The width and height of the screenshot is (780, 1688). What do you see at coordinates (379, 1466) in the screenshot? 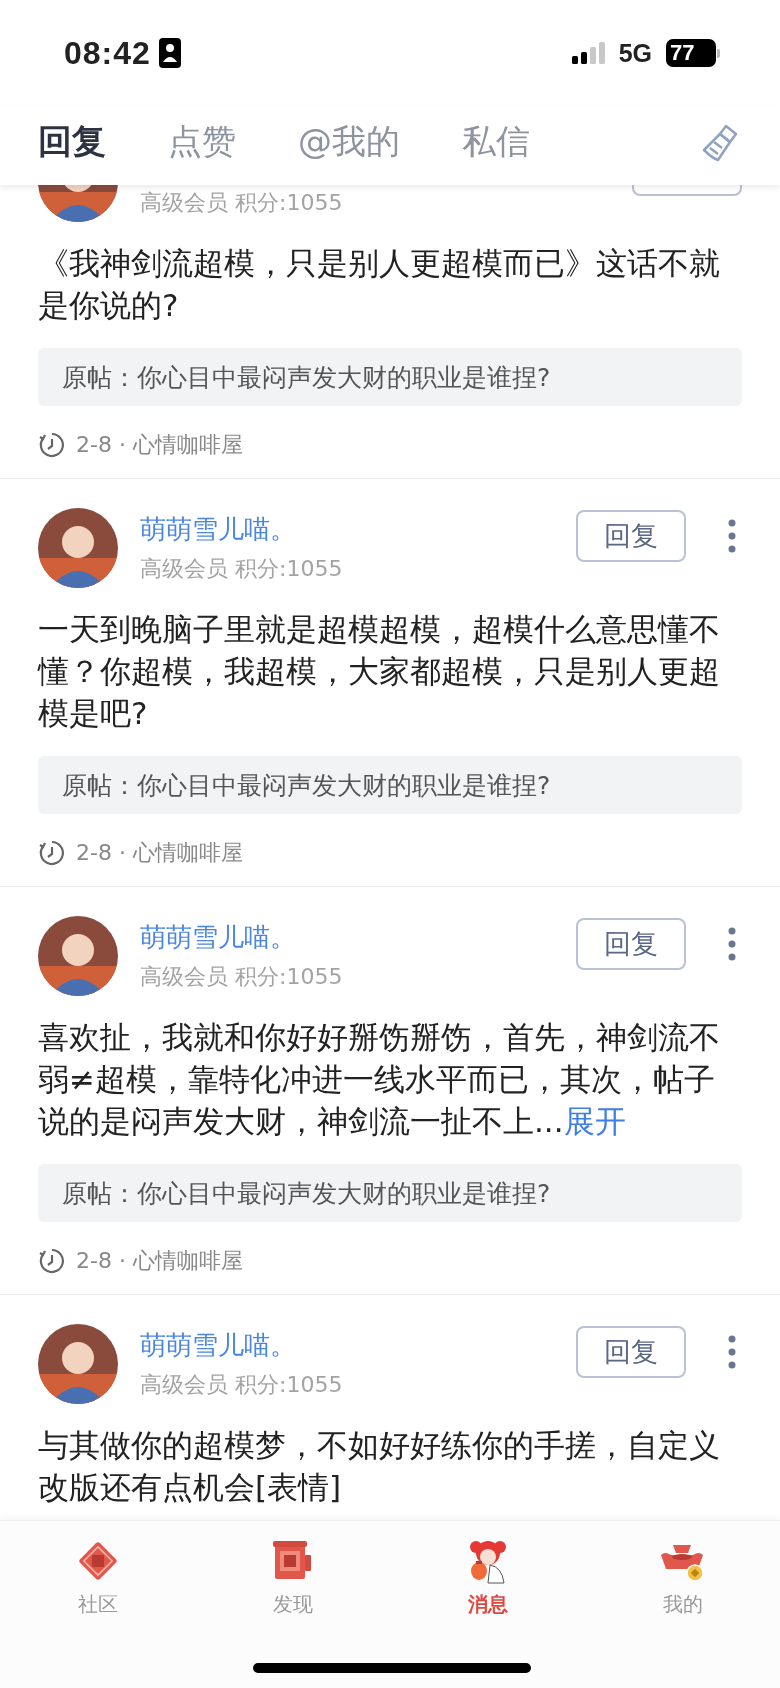
I see `reply-text: 与其做你的超模梦，不如好好练你的手搓，自定义改版还有点机会[表情]` at bounding box center [379, 1466].